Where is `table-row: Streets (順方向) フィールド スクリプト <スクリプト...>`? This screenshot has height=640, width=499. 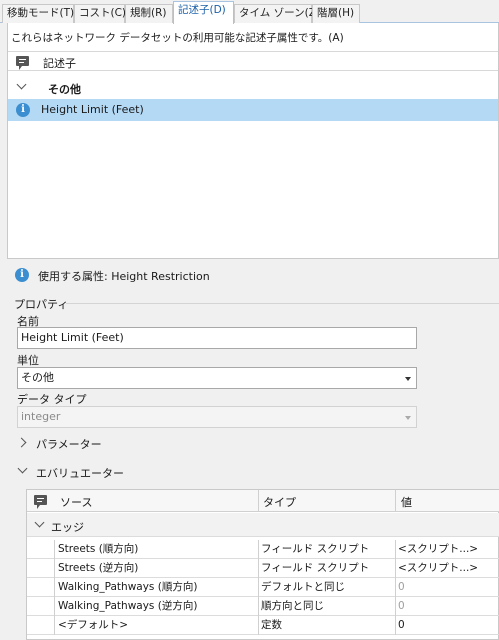 table-row: Streets (順方向) フィールド スクリプト <スクリプト...> is located at coordinates (263, 549).